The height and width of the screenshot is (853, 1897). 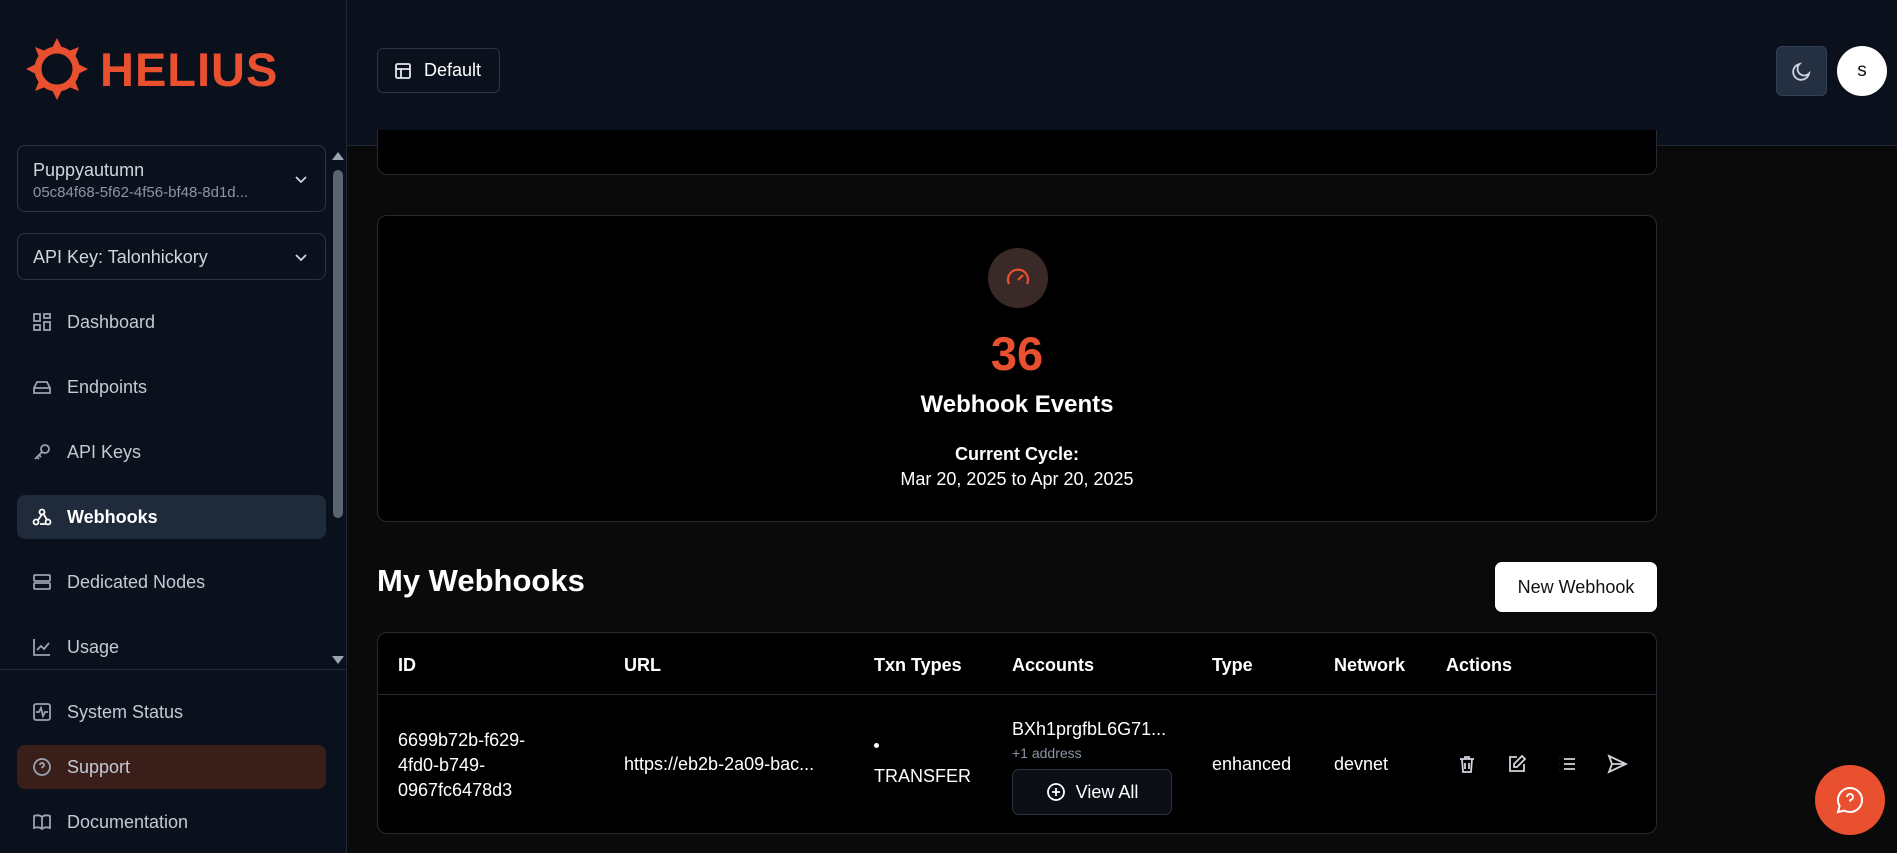 I want to click on sidebar-item-label: Documentation, so click(x=128, y=821).